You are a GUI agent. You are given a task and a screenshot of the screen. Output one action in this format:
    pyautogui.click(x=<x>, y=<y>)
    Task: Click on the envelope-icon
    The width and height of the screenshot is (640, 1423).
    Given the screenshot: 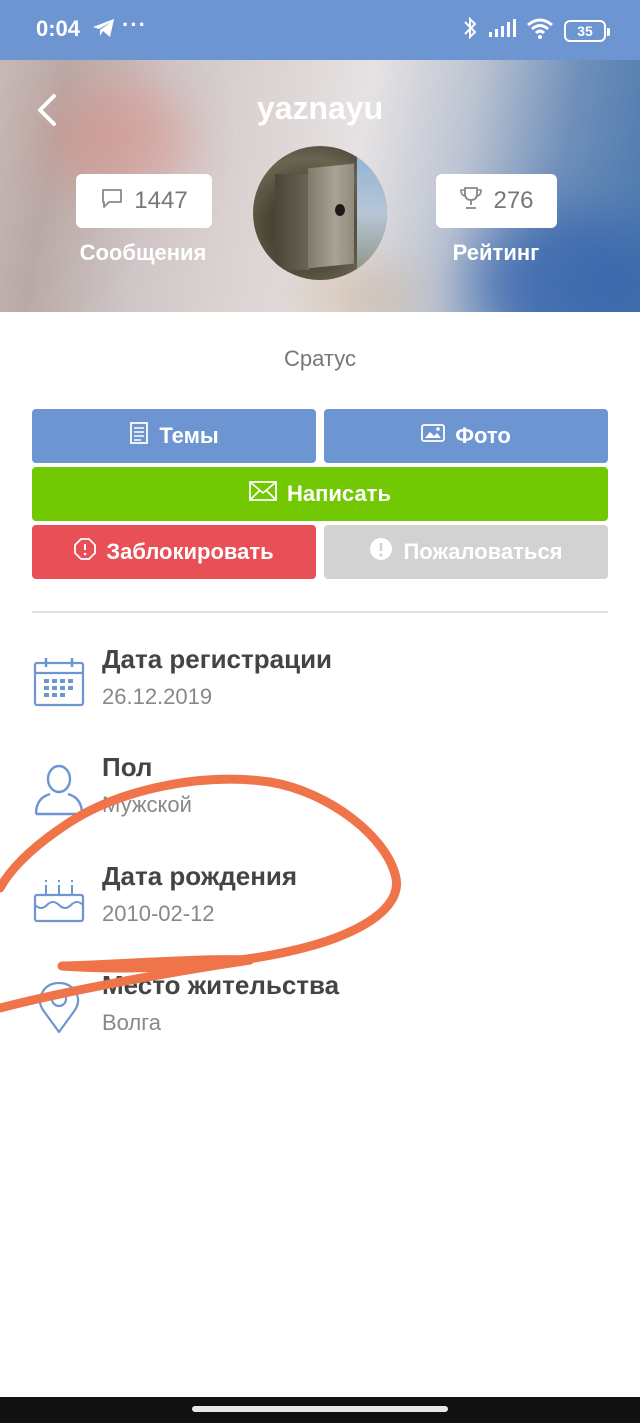 What is the action you would take?
    pyautogui.click(x=263, y=494)
    